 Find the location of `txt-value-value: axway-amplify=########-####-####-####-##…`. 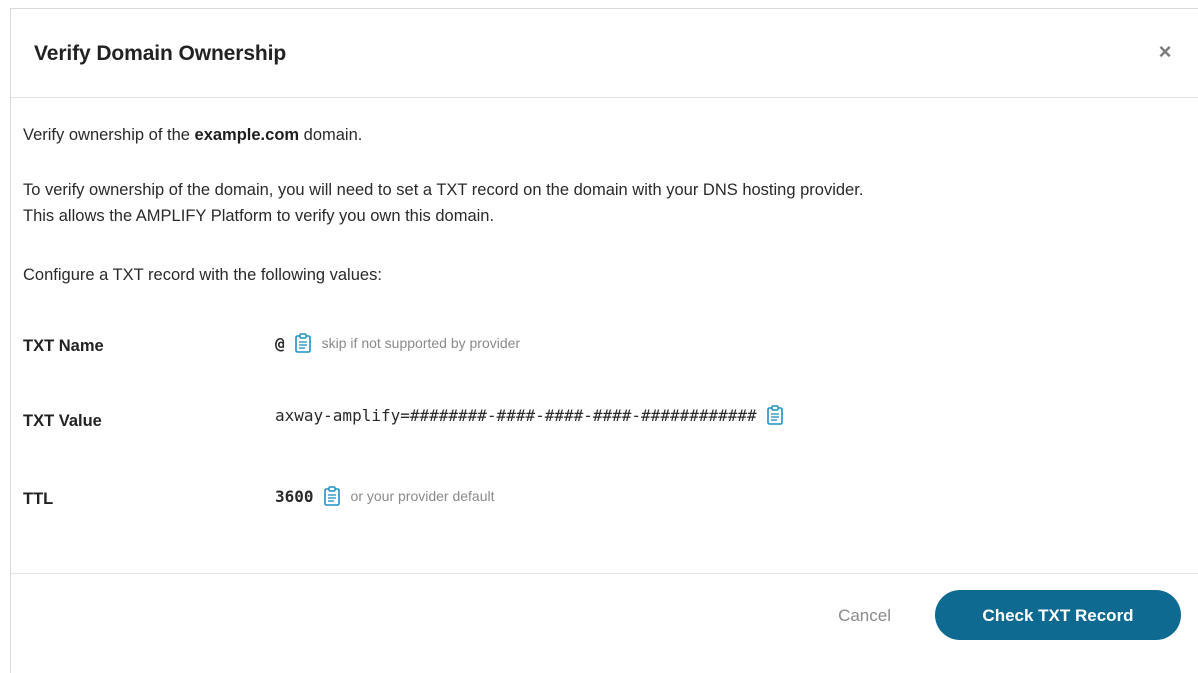

txt-value-value: axway-amplify=########-####-####-####-##… is located at coordinates (516, 415).